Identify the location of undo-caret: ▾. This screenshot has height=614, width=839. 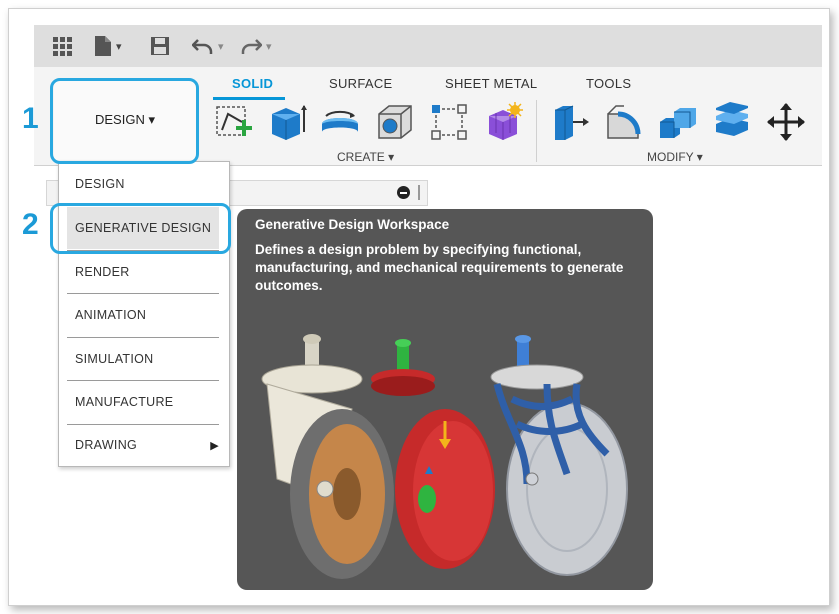
(221, 46).